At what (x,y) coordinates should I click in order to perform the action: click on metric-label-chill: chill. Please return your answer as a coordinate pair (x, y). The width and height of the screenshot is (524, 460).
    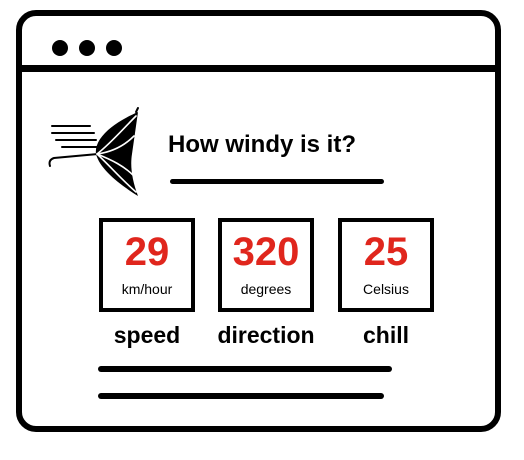
    Looking at the image, I should click on (385, 335).